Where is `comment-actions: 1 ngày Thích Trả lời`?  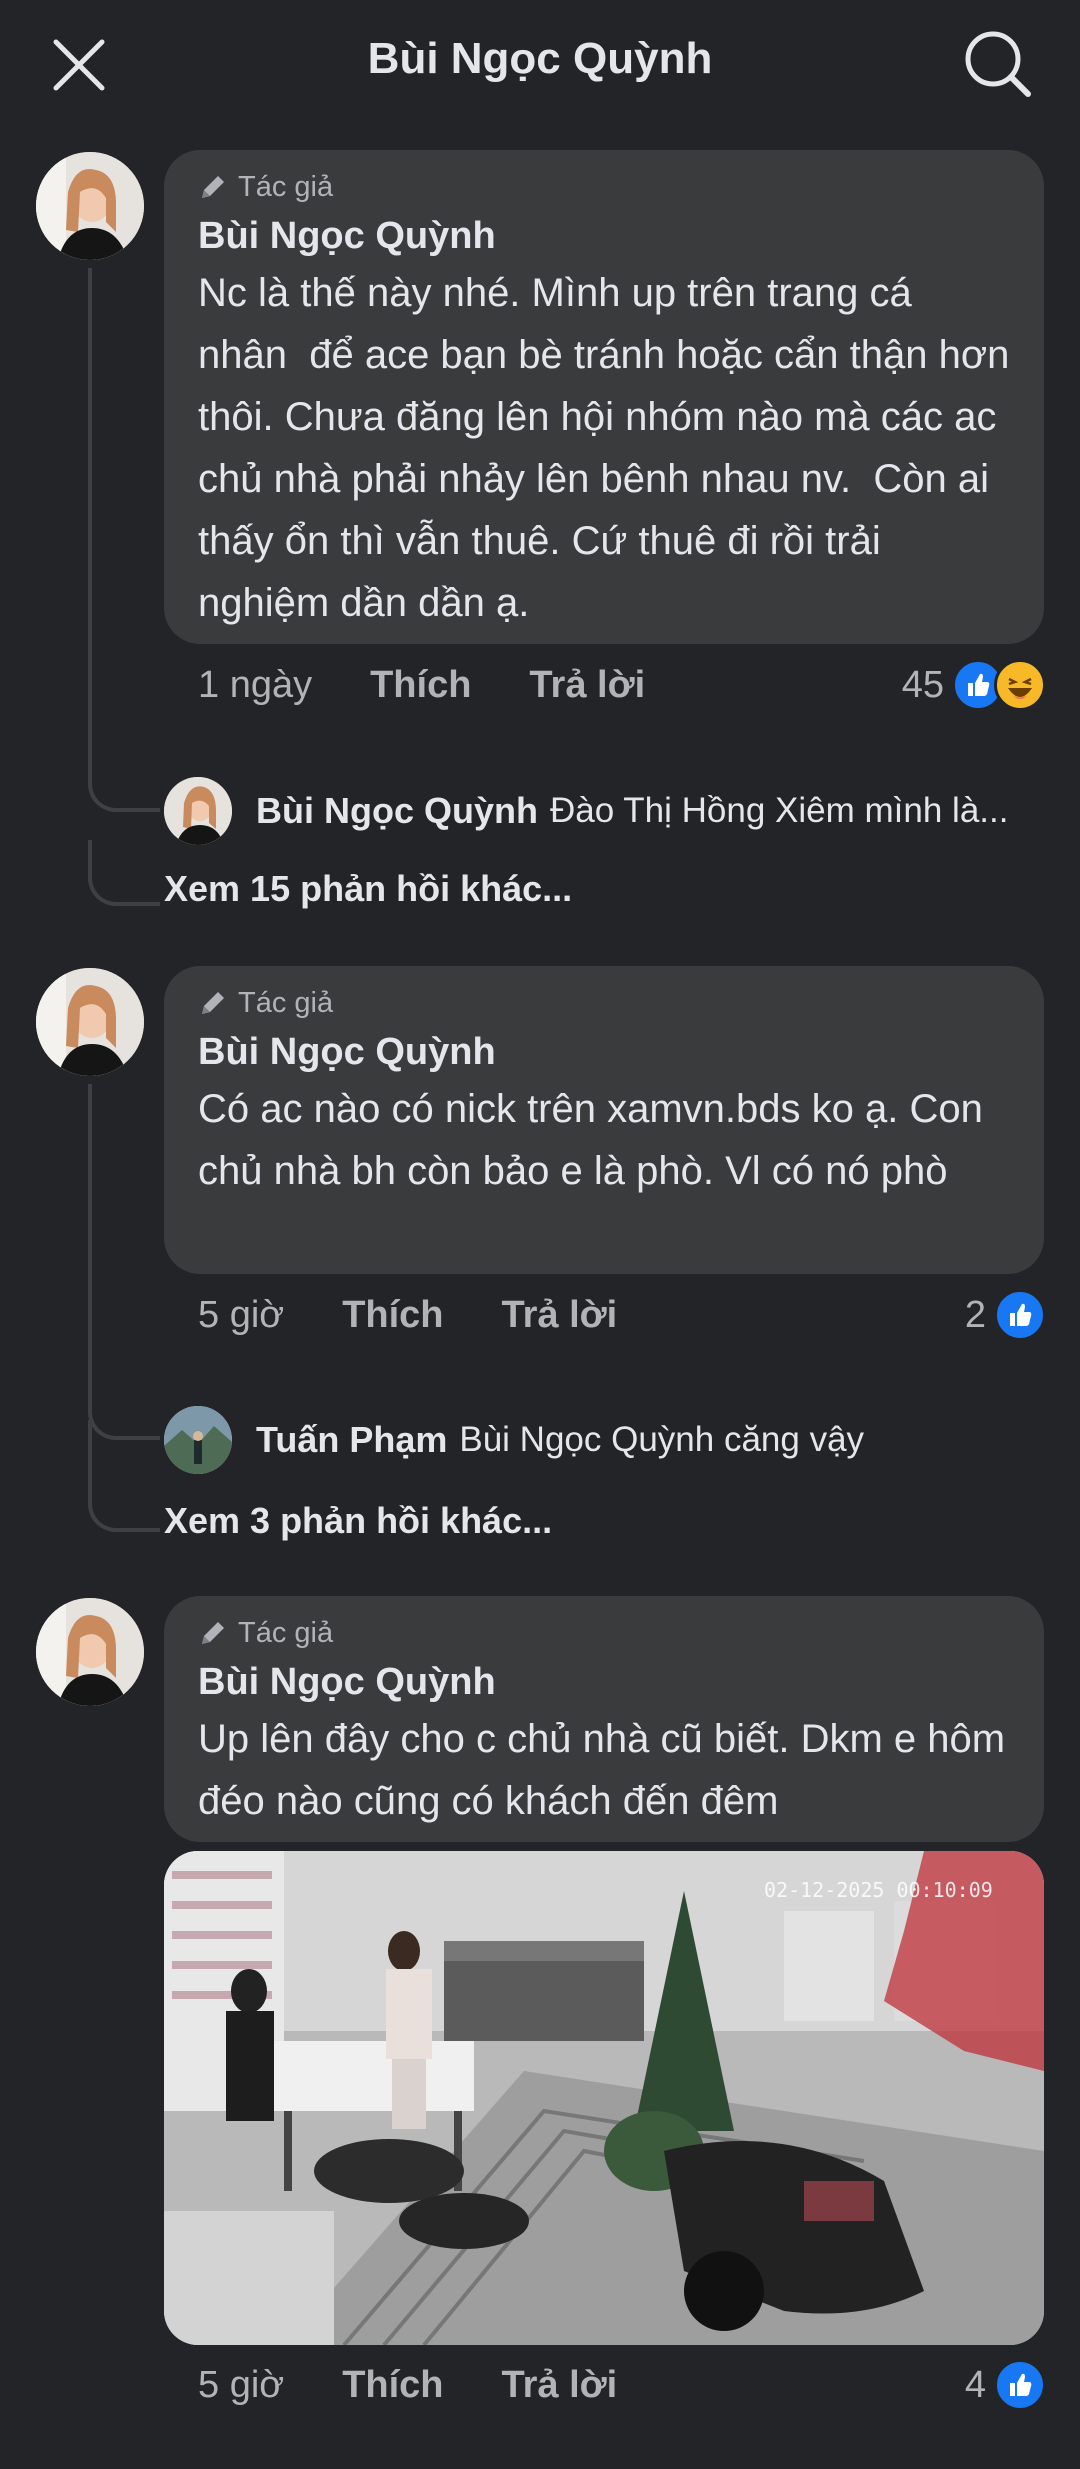 comment-actions: 1 ngày Thích Trả lời is located at coordinates (421, 685).